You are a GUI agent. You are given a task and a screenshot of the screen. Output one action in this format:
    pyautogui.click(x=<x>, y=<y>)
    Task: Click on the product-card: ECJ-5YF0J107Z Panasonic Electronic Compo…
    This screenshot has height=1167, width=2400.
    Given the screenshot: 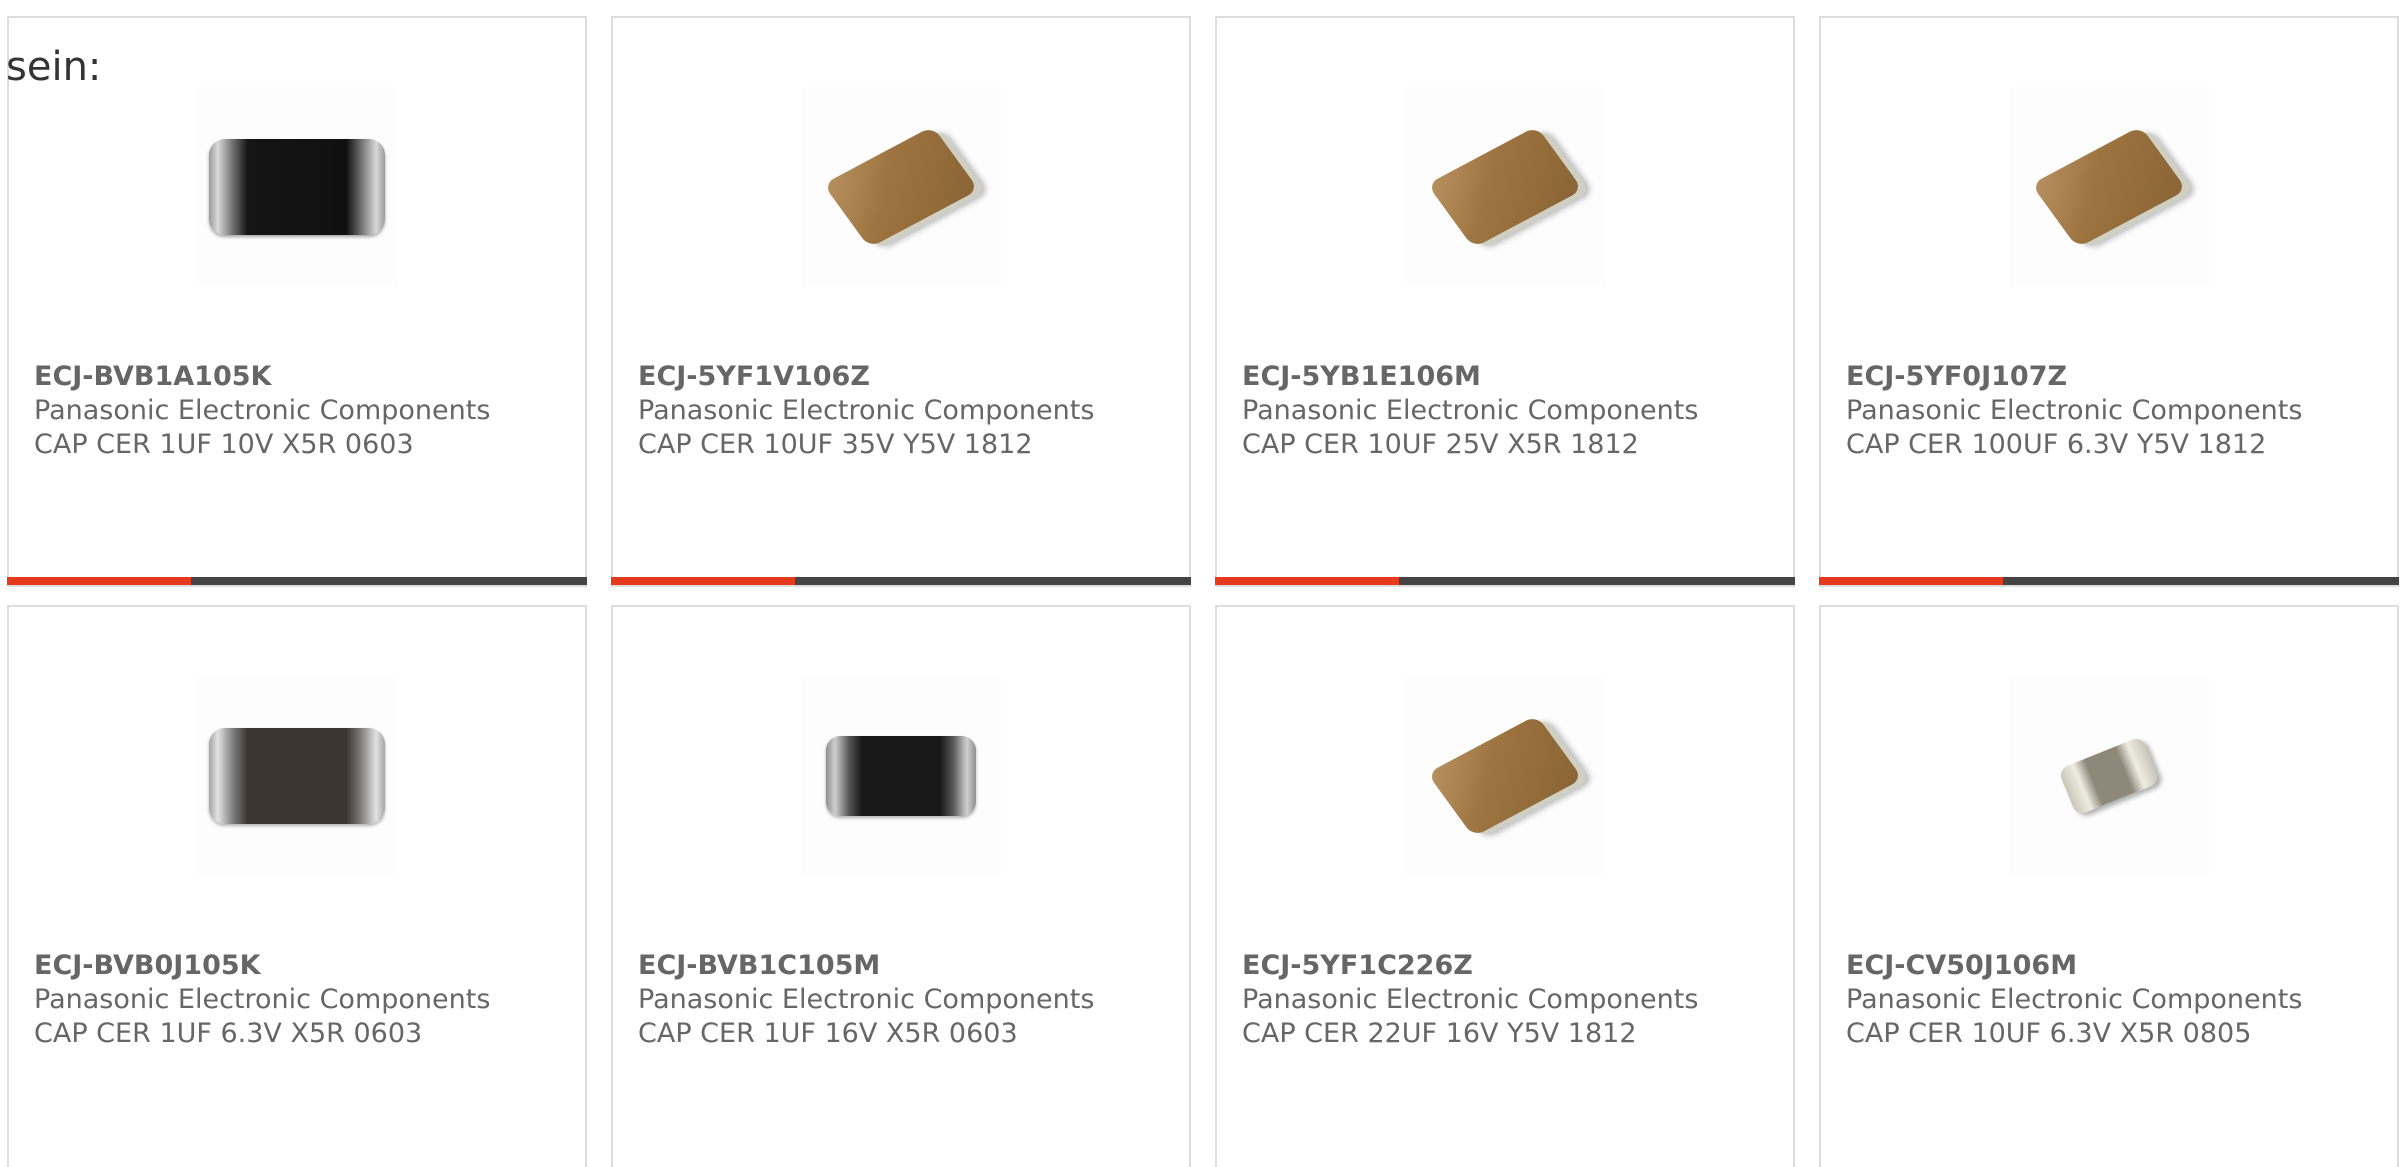 What is the action you would take?
    pyautogui.click(x=2109, y=301)
    